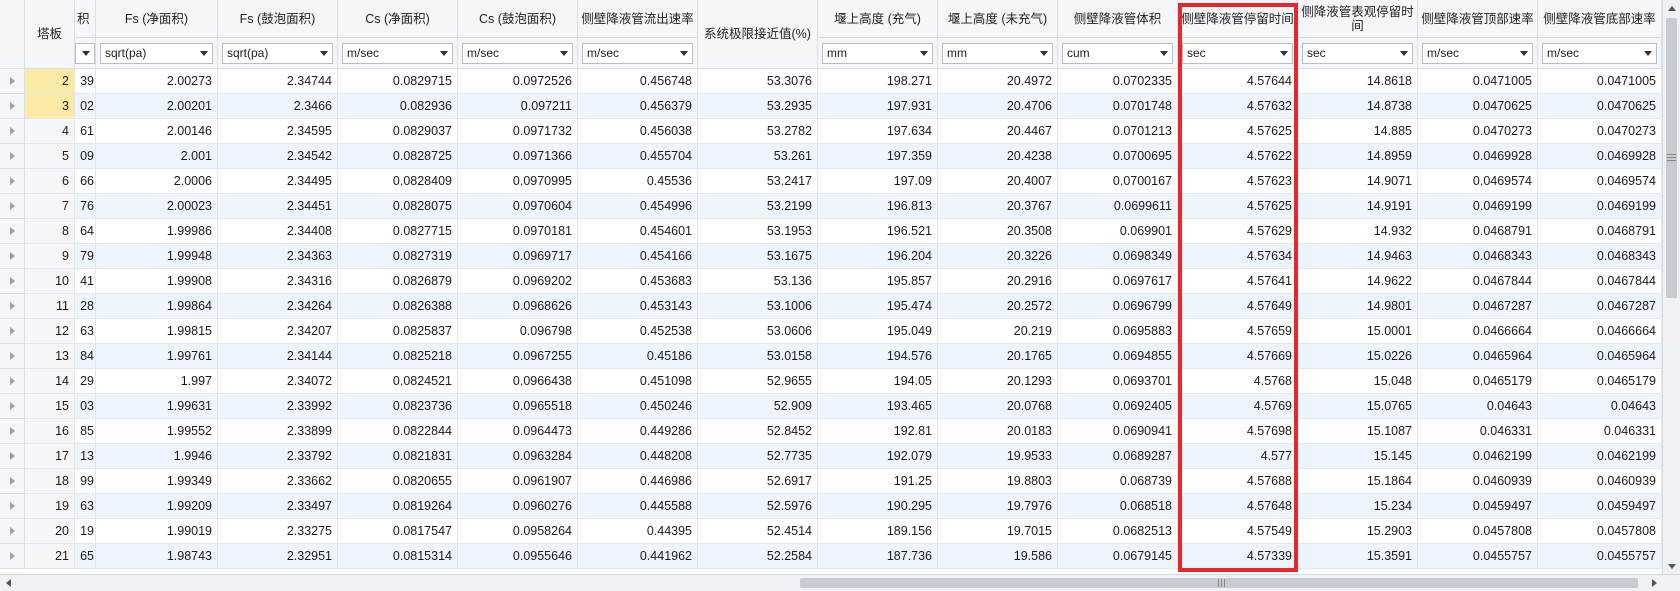 This screenshot has width=1680, height=591. What do you see at coordinates (1478, 556) in the screenshot?
I see `table-cell-c12: 0.0455757` at bounding box center [1478, 556].